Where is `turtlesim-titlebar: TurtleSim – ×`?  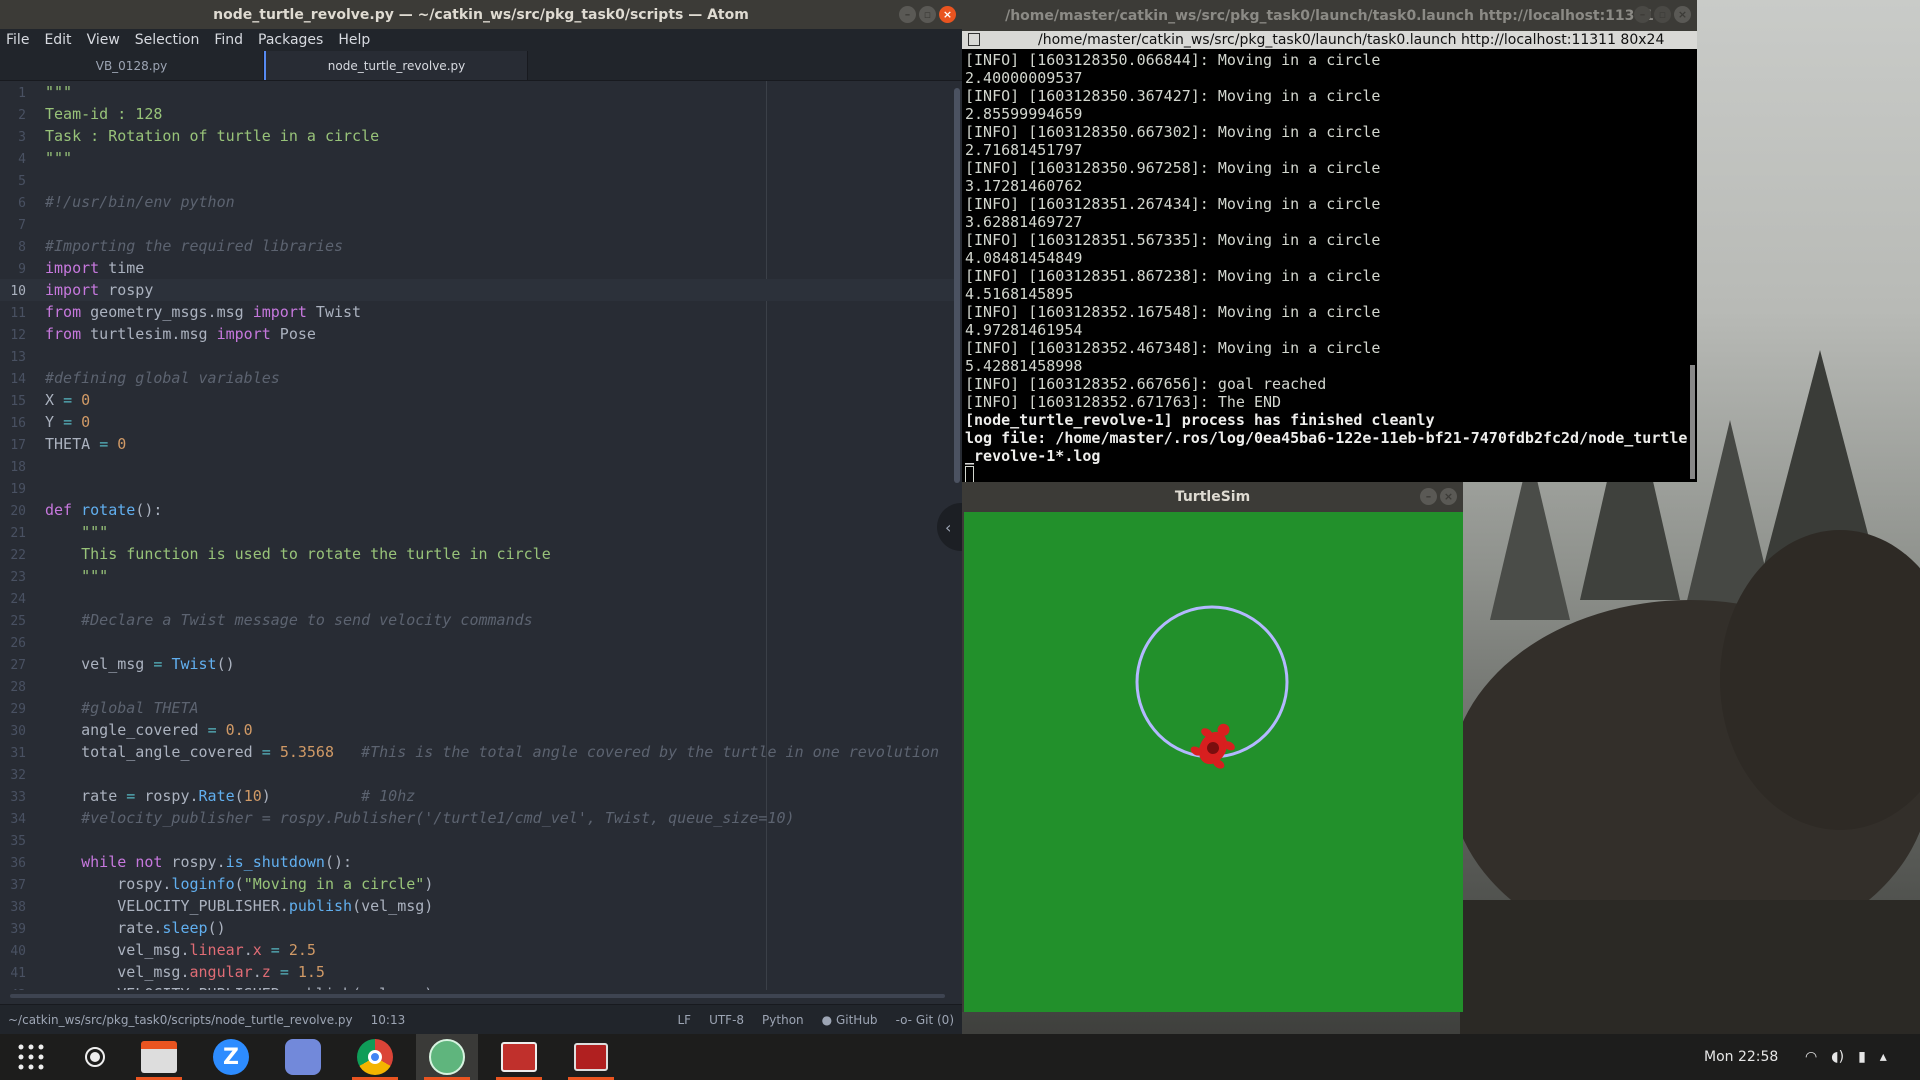
turtlesim-titlebar: TurtleSim – × is located at coordinates (1212, 497).